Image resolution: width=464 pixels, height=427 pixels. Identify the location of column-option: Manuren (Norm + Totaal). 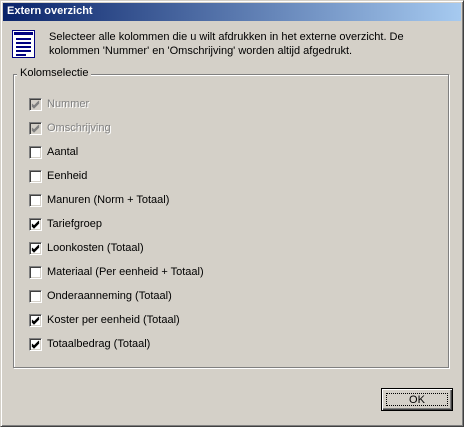
(99, 200).